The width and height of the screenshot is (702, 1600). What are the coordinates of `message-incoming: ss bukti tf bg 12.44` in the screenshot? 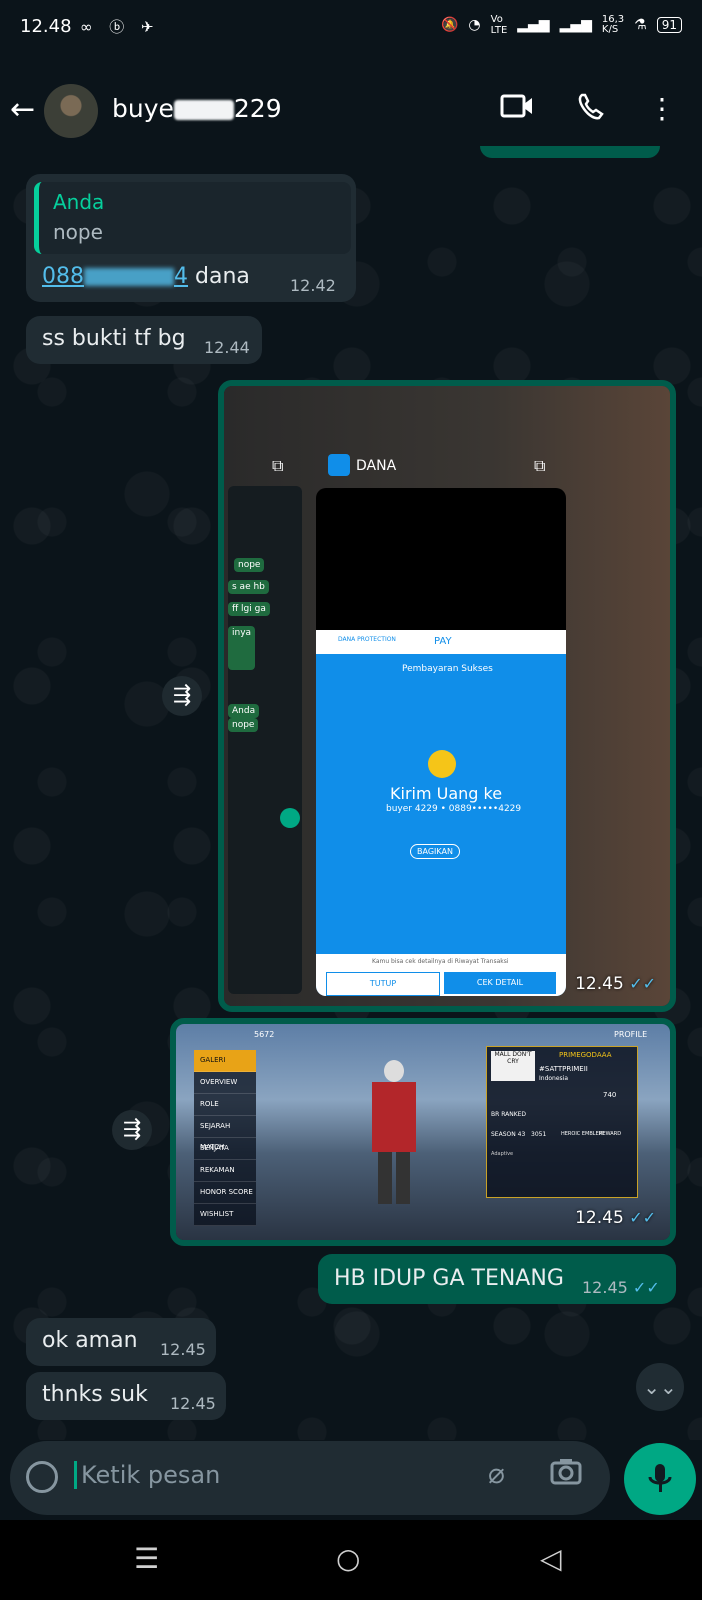 It's located at (144, 340).